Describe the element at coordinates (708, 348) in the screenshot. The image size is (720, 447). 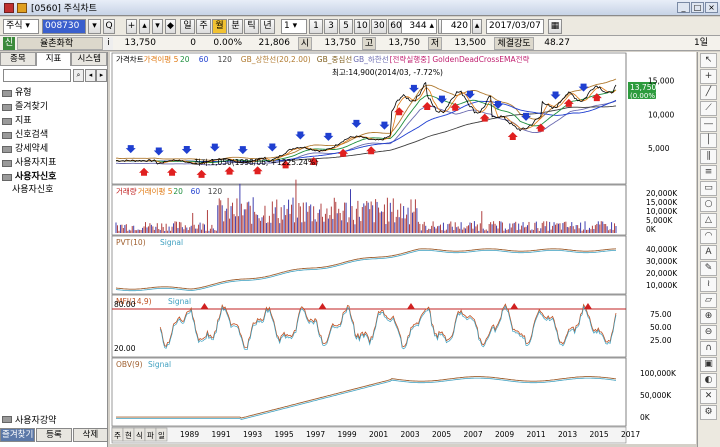
I see `magnet-icon: ∩` at that location.